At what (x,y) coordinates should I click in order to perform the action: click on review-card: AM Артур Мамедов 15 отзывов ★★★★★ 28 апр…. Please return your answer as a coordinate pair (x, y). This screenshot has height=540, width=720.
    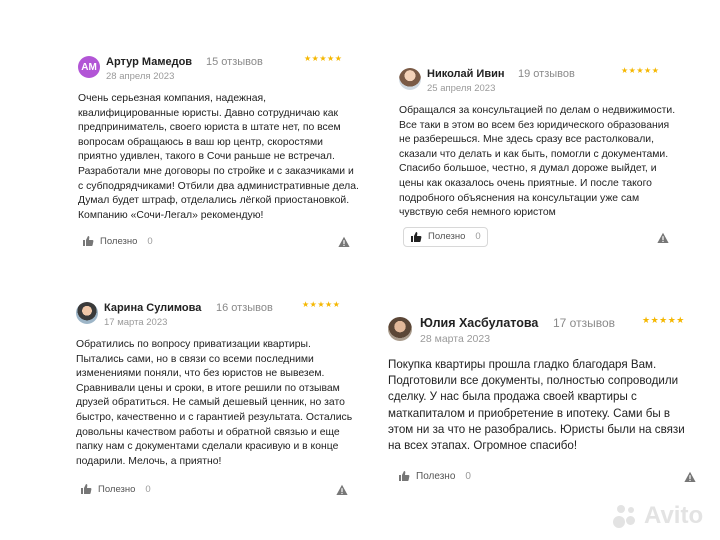
    Looking at the image, I should click on (219, 152).